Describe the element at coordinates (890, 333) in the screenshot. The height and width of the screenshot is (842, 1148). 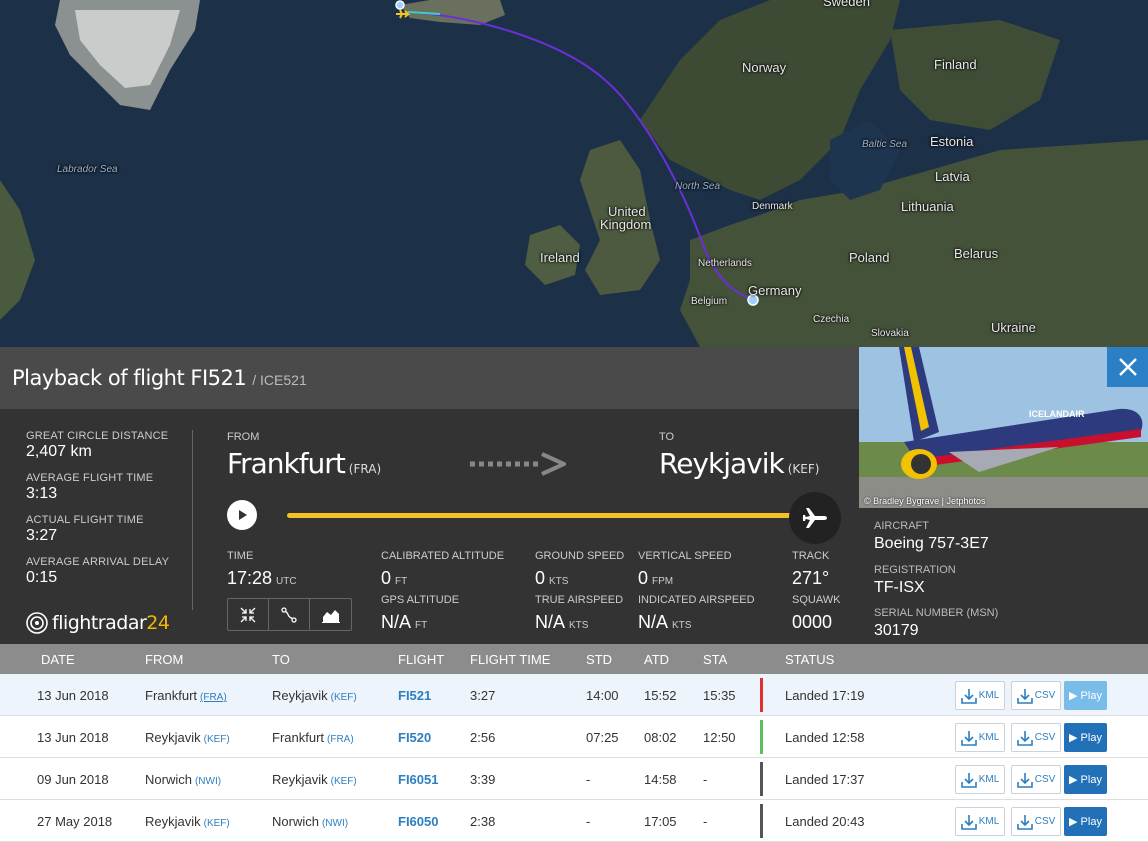
I see `map-label-slovakia: Slovakia` at that location.